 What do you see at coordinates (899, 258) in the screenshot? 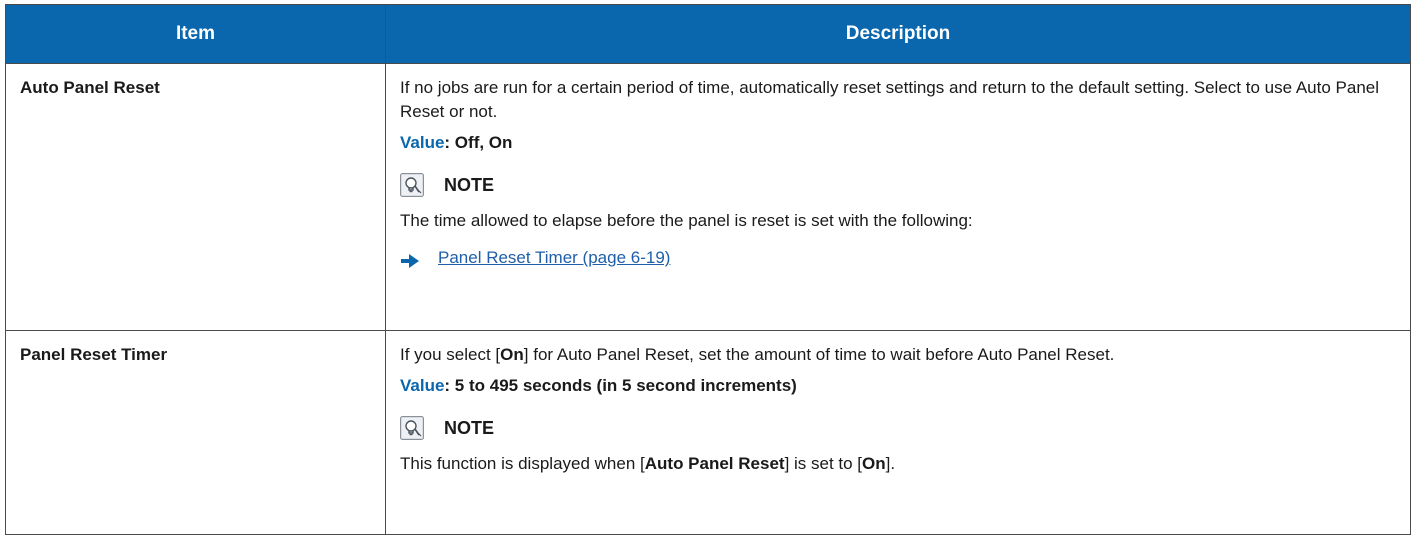
I see `reference-line: Panel Reset Timer (page 6-19)` at bounding box center [899, 258].